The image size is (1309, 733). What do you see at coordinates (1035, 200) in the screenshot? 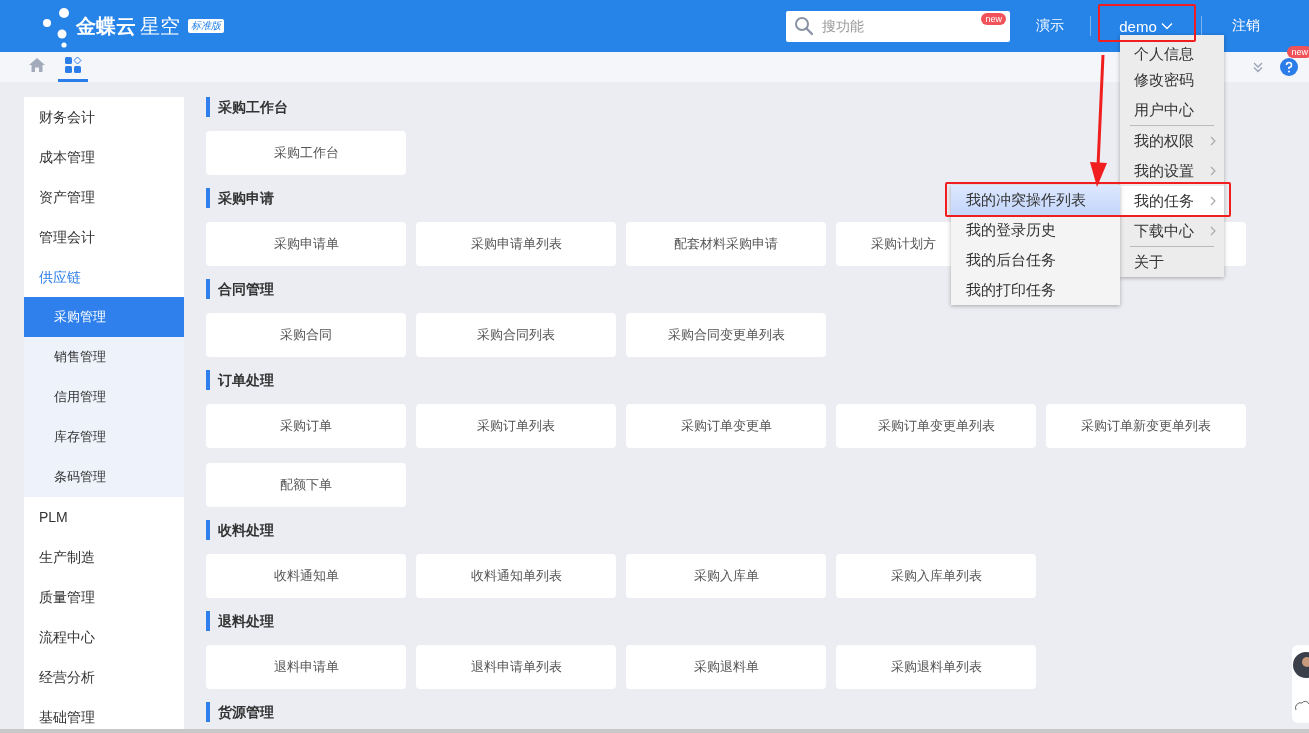
I see `menu-item: 我的冲突操作列表` at bounding box center [1035, 200].